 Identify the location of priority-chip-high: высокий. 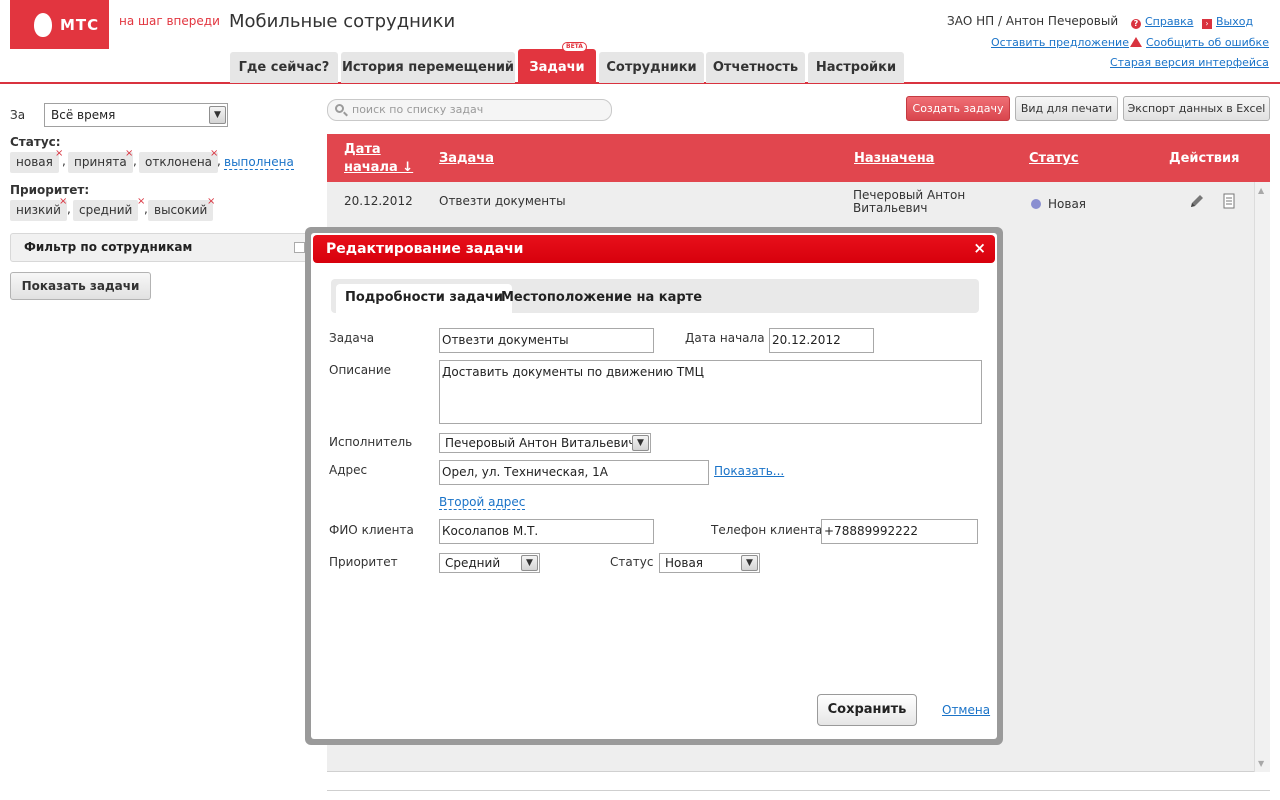
(181, 210).